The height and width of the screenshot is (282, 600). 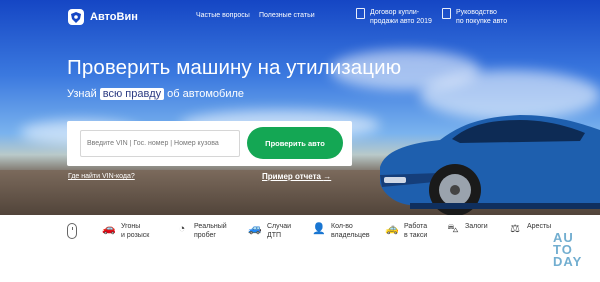 What do you see at coordinates (76, 17) in the screenshot?
I see `shield-icon` at bounding box center [76, 17].